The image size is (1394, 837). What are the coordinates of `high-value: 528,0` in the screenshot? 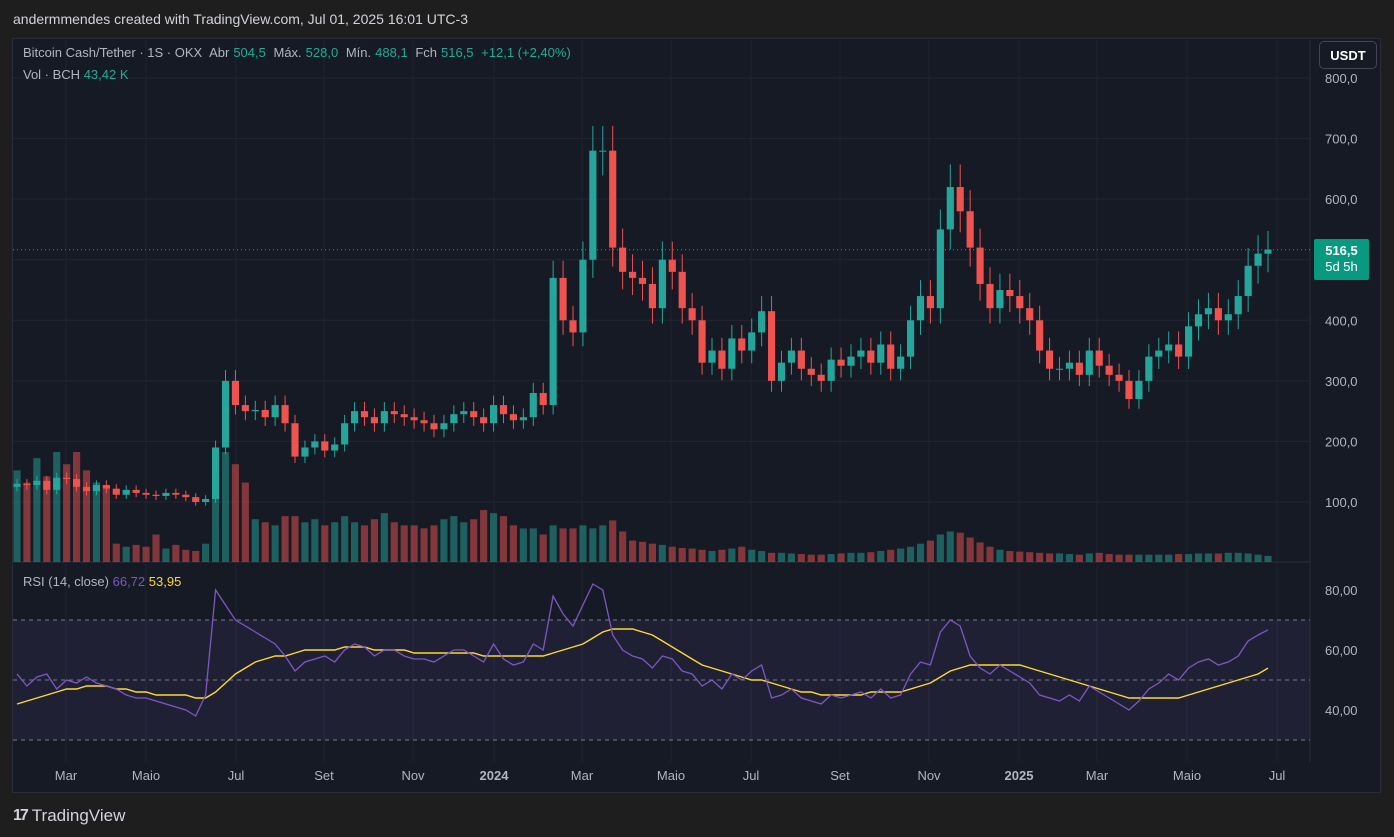 It's located at (322, 52).